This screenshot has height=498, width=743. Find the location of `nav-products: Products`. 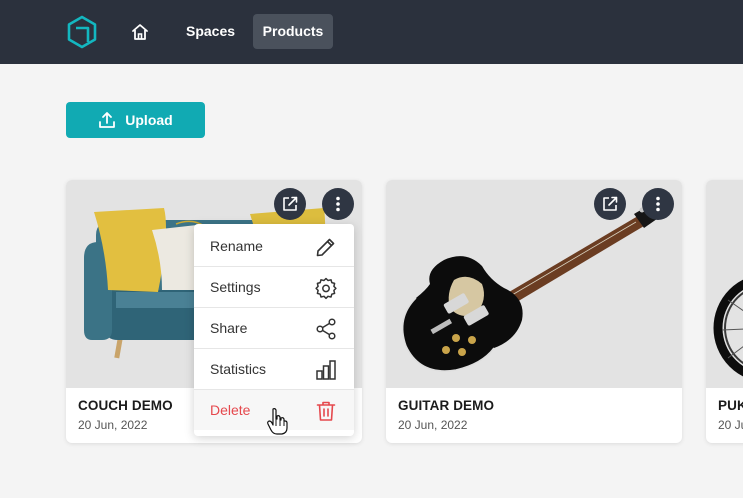

nav-products: Products is located at coordinates (293, 31).